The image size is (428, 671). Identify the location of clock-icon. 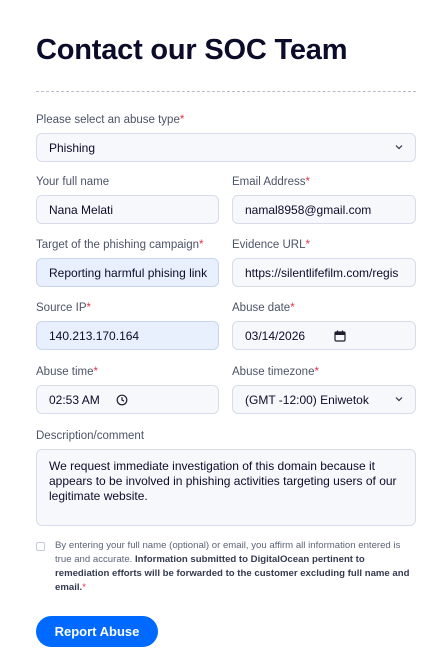
(122, 400).